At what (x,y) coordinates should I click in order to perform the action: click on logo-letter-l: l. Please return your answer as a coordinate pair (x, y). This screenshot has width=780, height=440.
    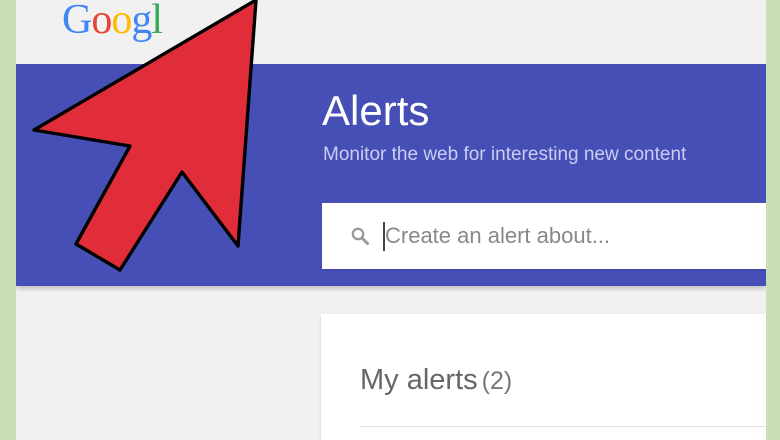
    Looking at the image, I should click on (157, 21).